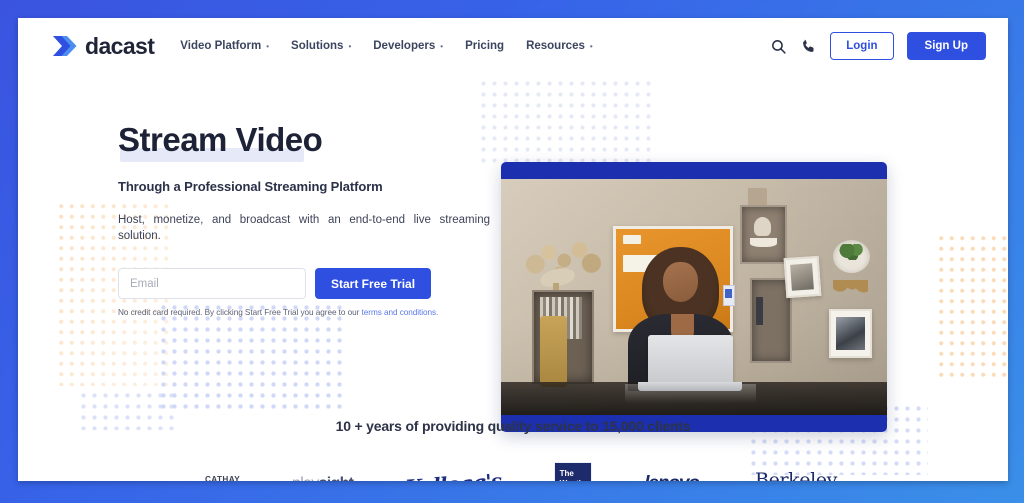 The image size is (1024, 503). Describe the element at coordinates (690, 386) in the screenshot. I see `photo-laptop-base` at that location.